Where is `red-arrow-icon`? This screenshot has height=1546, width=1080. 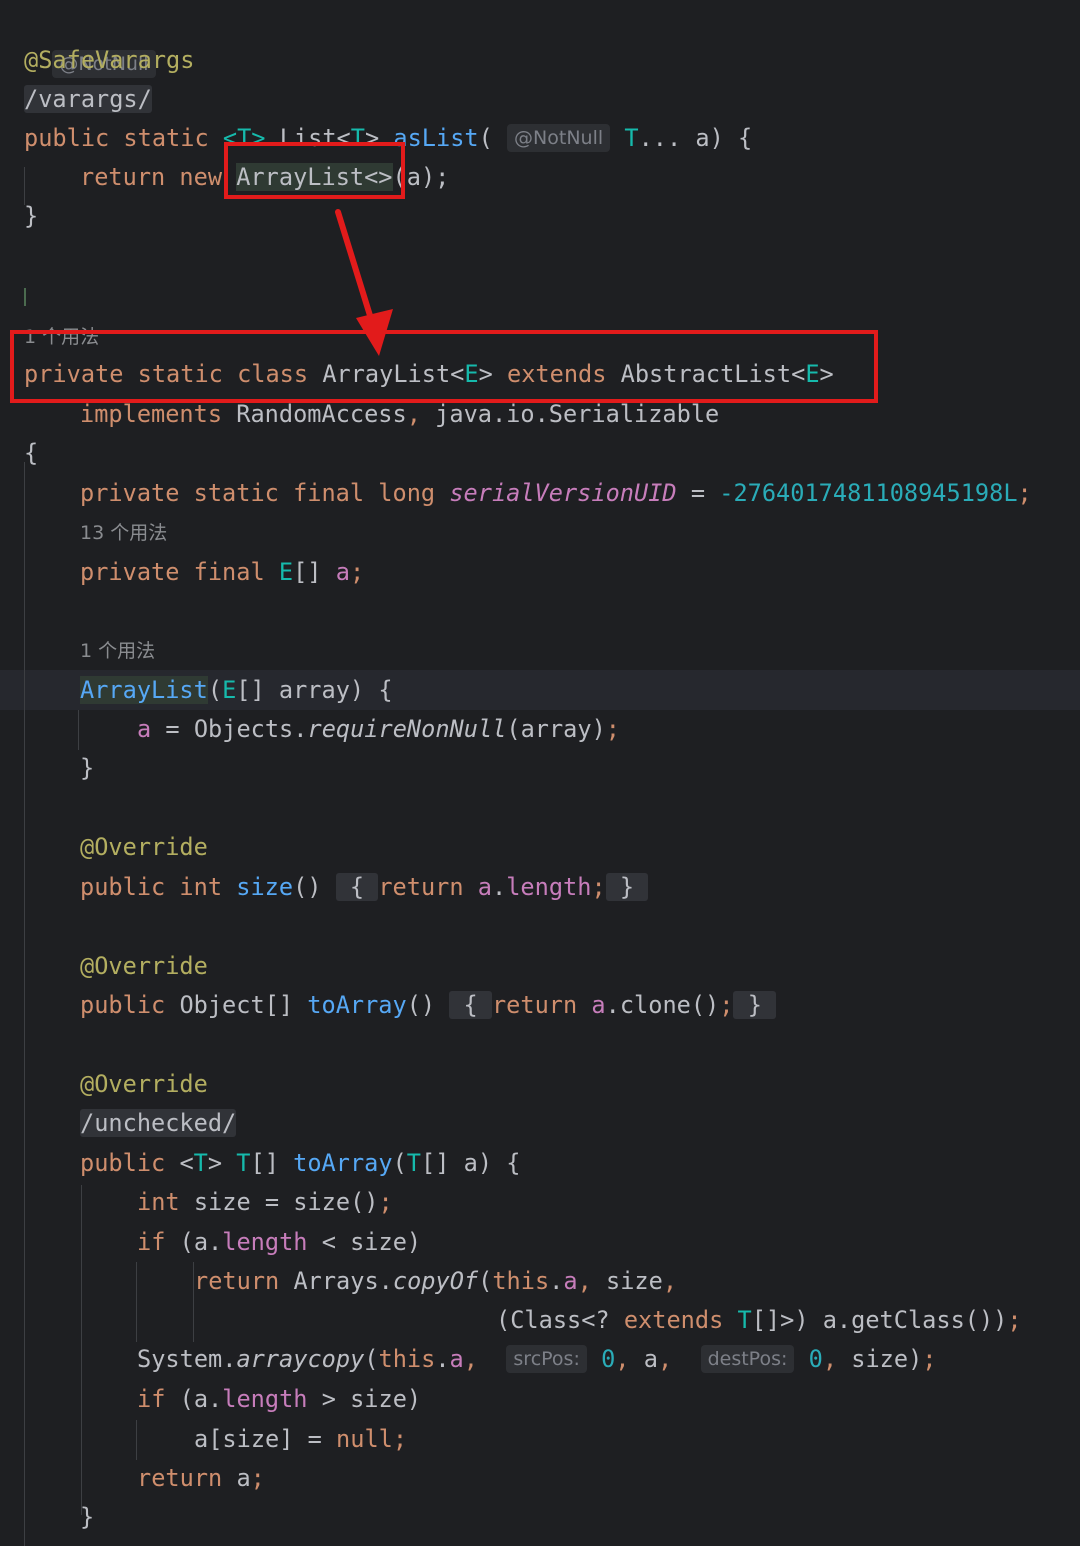 red-arrow-icon is located at coordinates (364, 282).